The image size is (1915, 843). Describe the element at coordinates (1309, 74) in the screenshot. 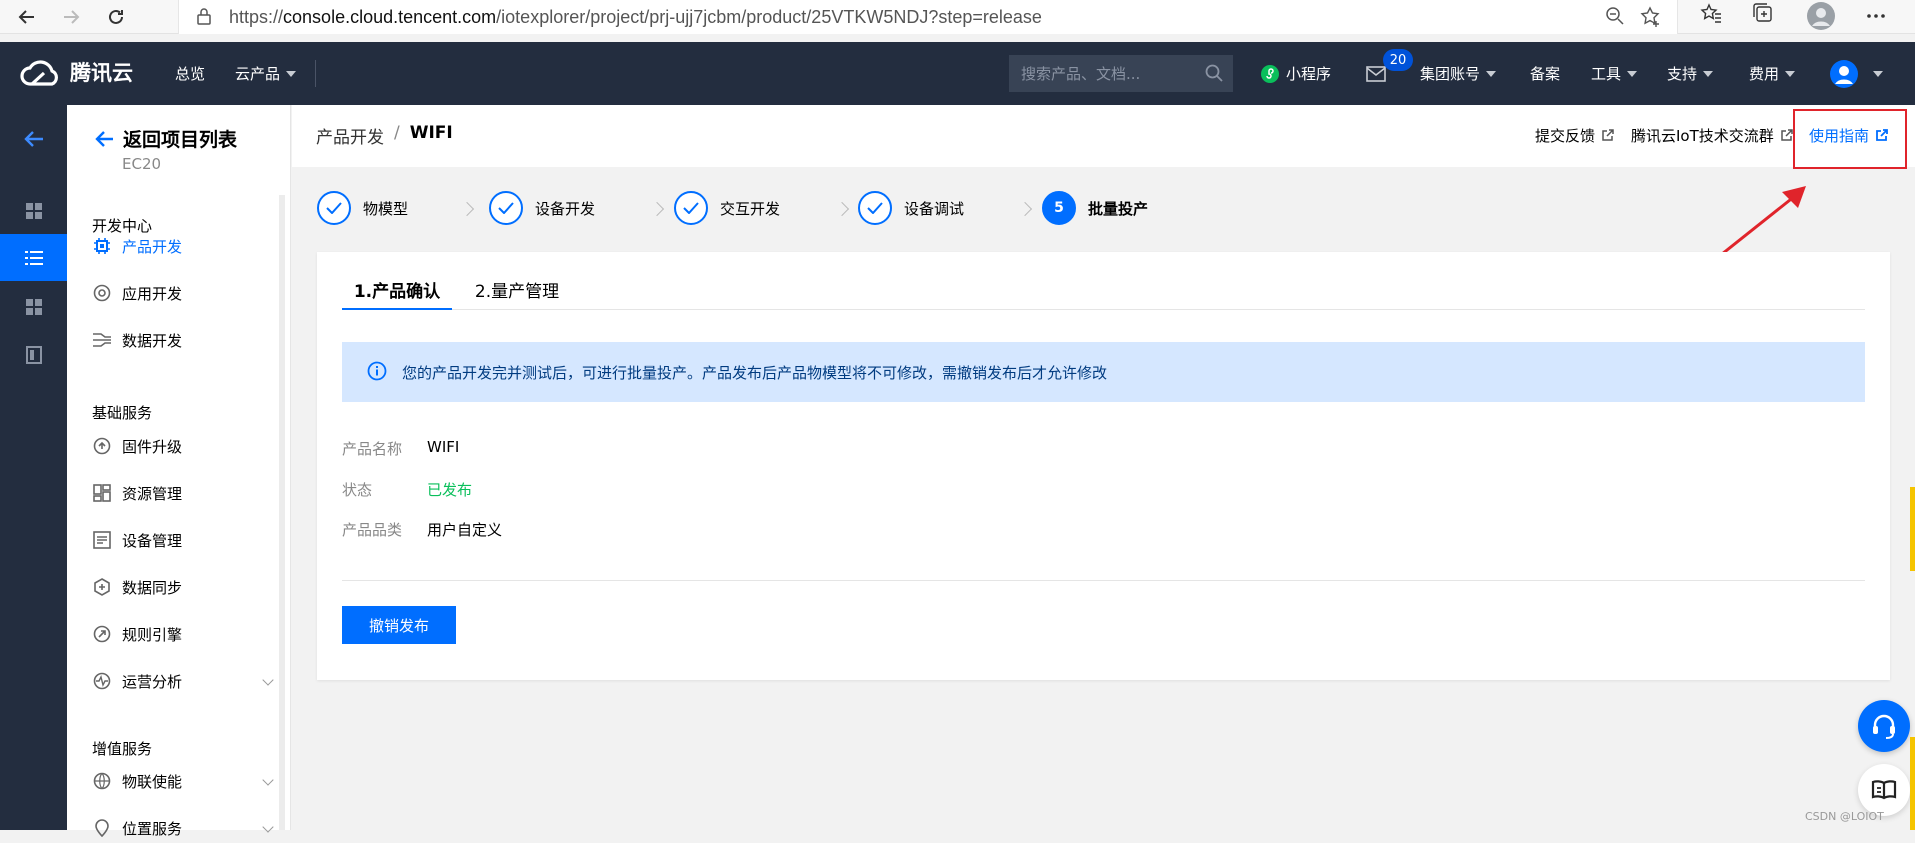

I see `mini-program-label: 小程序` at that location.